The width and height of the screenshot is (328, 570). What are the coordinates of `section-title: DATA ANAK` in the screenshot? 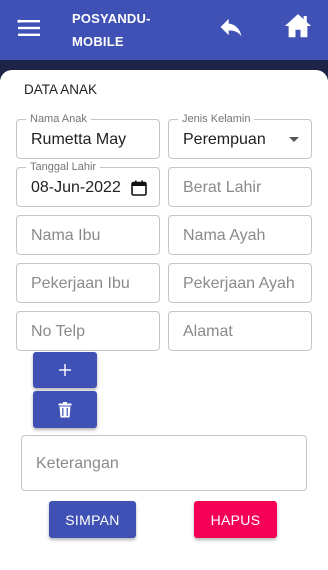 It's located at (61, 89).